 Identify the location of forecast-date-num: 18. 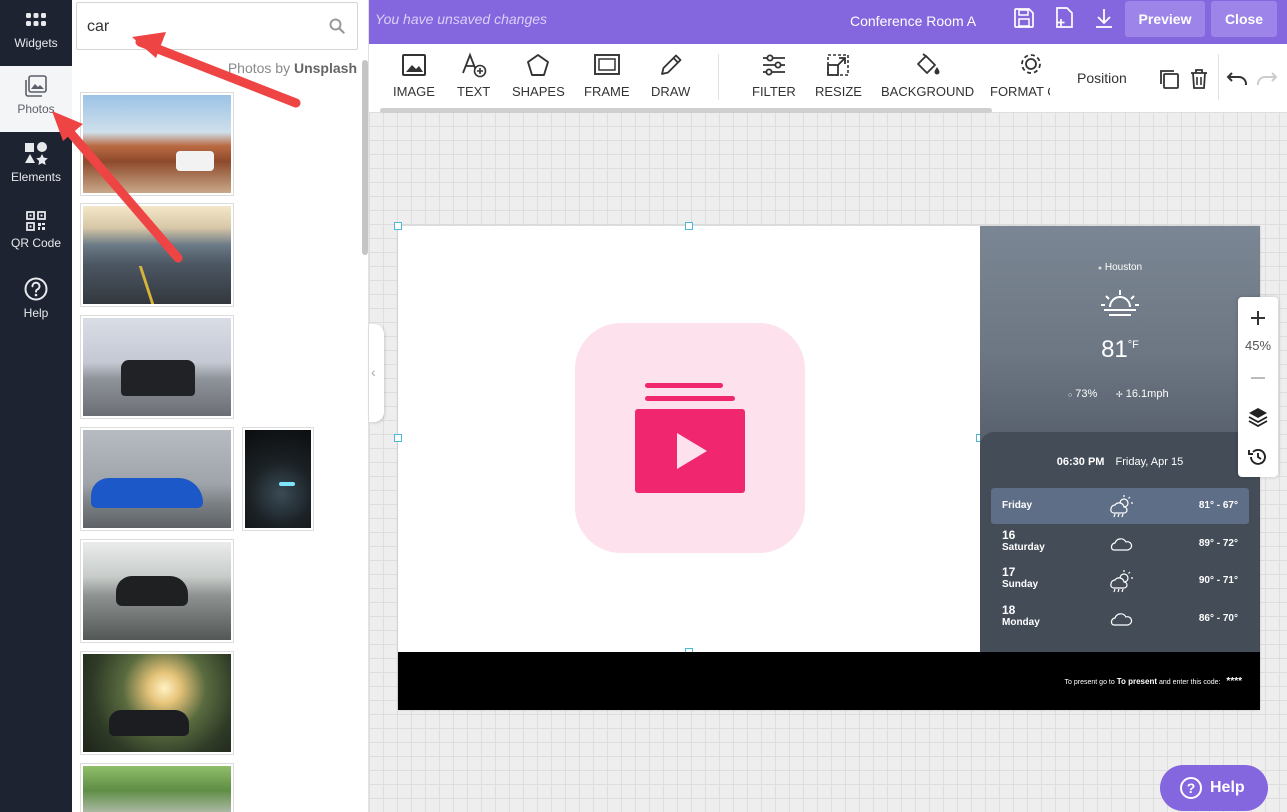
(1009, 610).